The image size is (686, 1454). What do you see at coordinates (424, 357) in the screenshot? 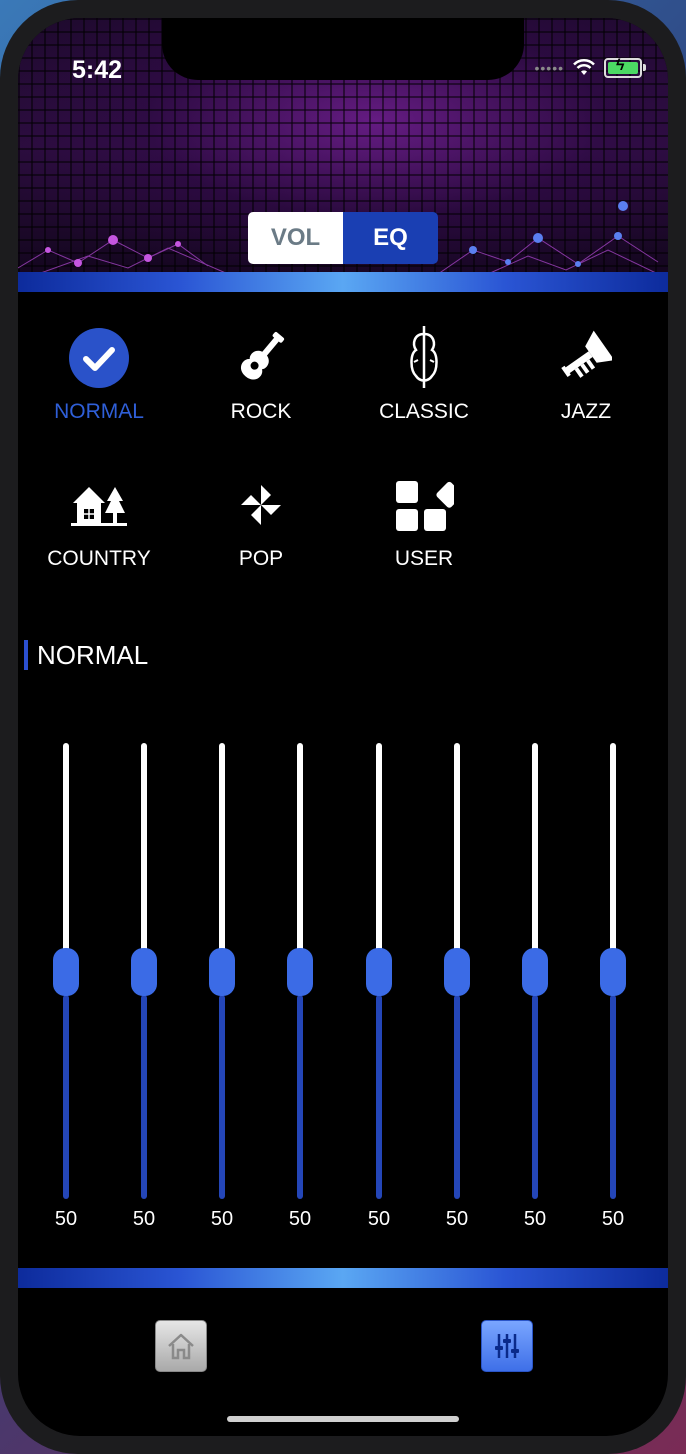
I see `violin-icon` at bounding box center [424, 357].